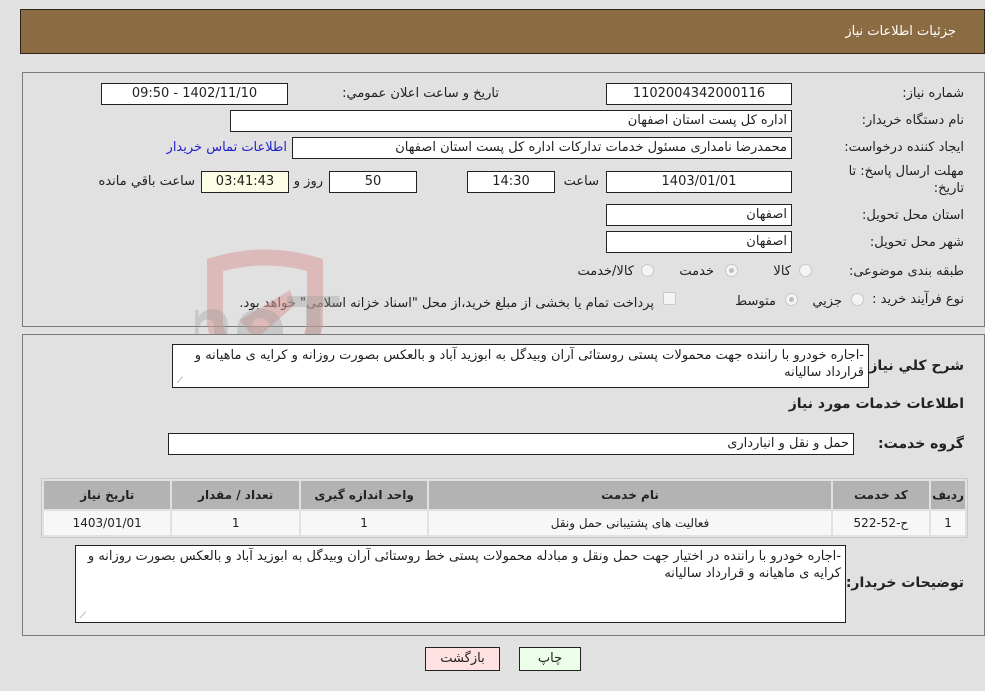 The image size is (985, 691). I want to click on service-group-field: حمل و نقل و انبارداری, so click(511, 444).